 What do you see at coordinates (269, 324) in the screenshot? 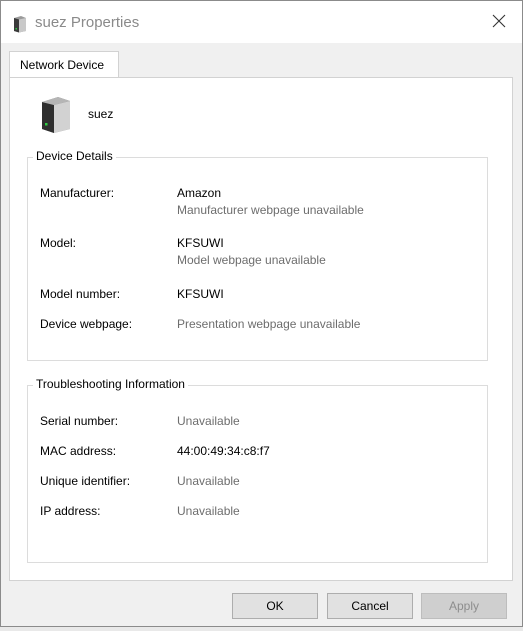
I see `device-webpage-value: Presentation webpage unavailable` at bounding box center [269, 324].